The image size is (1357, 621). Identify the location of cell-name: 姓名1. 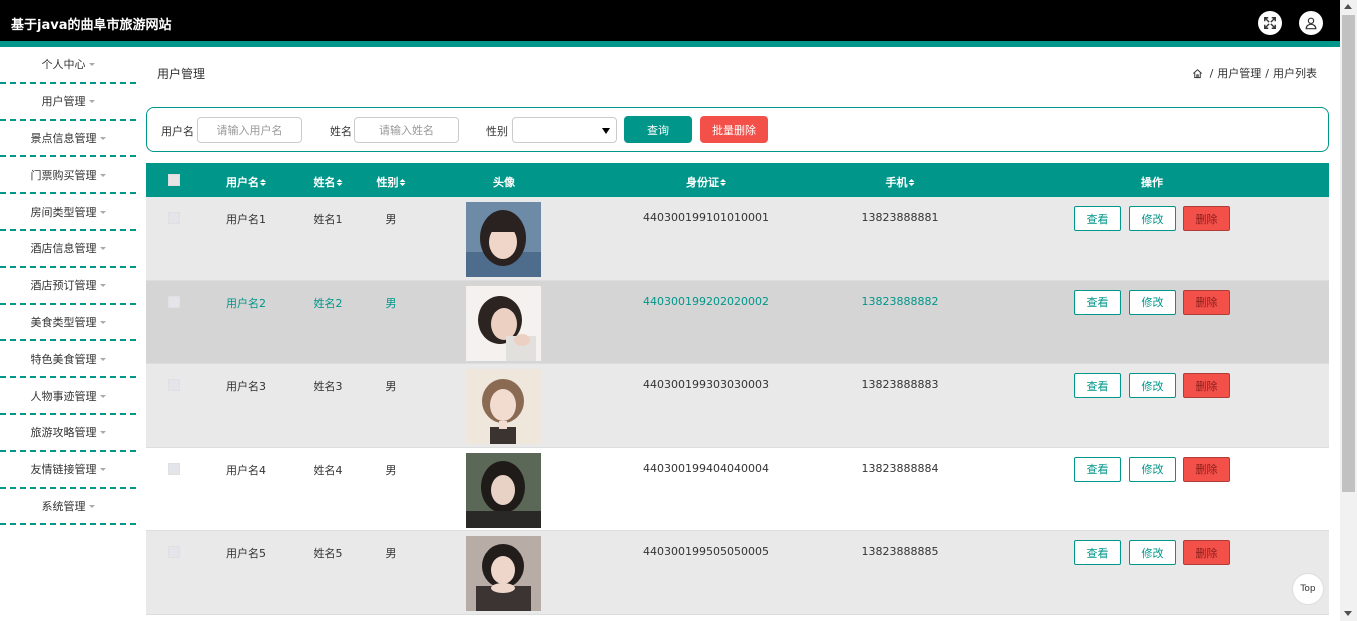
(328, 219).